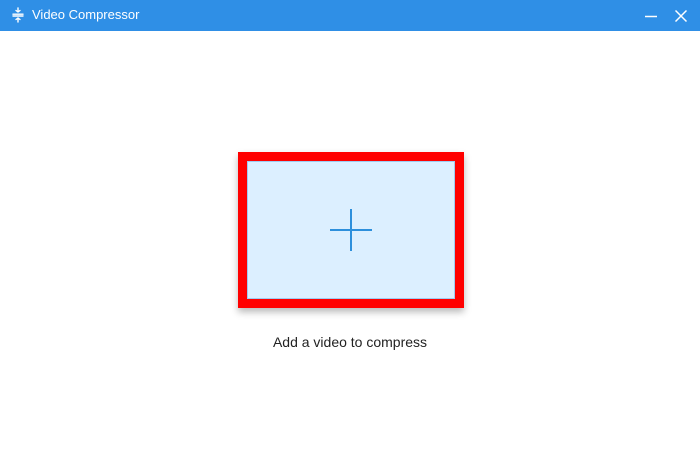 This screenshot has width=700, height=475. Describe the element at coordinates (86, 14) in the screenshot. I see `window-title: Video Compressor` at that location.